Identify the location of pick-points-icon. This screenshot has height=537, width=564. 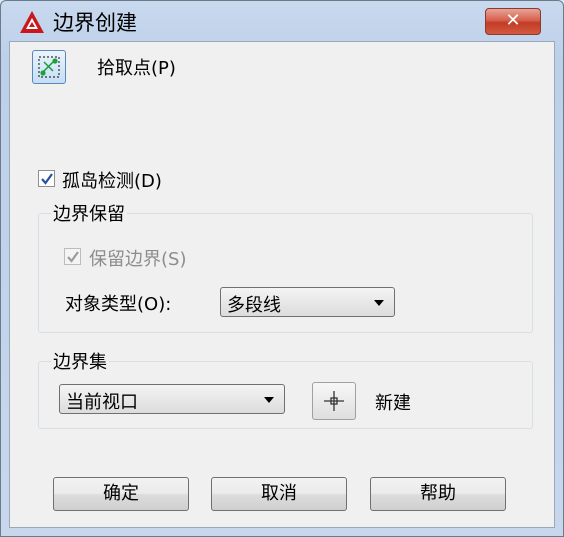
(49, 67).